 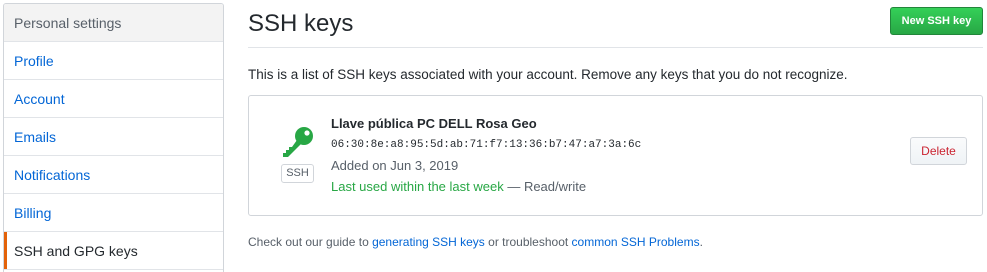 What do you see at coordinates (417, 186) in the screenshot?
I see `key-last-used-text: Last used within the last week` at bounding box center [417, 186].